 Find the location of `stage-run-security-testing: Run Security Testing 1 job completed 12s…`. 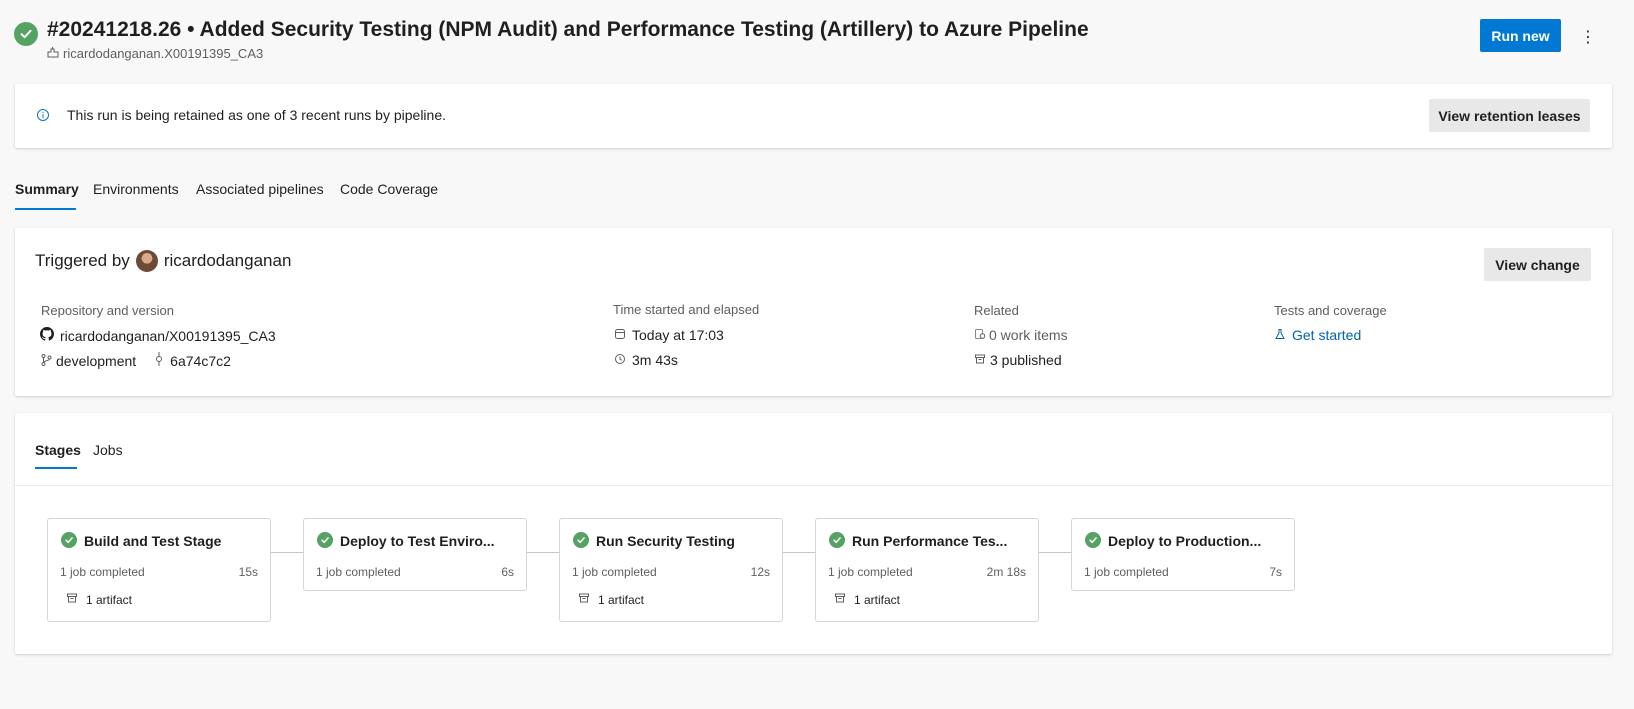

stage-run-security-testing: Run Security Testing 1 job completed 12s… is located at coordinates (671, 570).